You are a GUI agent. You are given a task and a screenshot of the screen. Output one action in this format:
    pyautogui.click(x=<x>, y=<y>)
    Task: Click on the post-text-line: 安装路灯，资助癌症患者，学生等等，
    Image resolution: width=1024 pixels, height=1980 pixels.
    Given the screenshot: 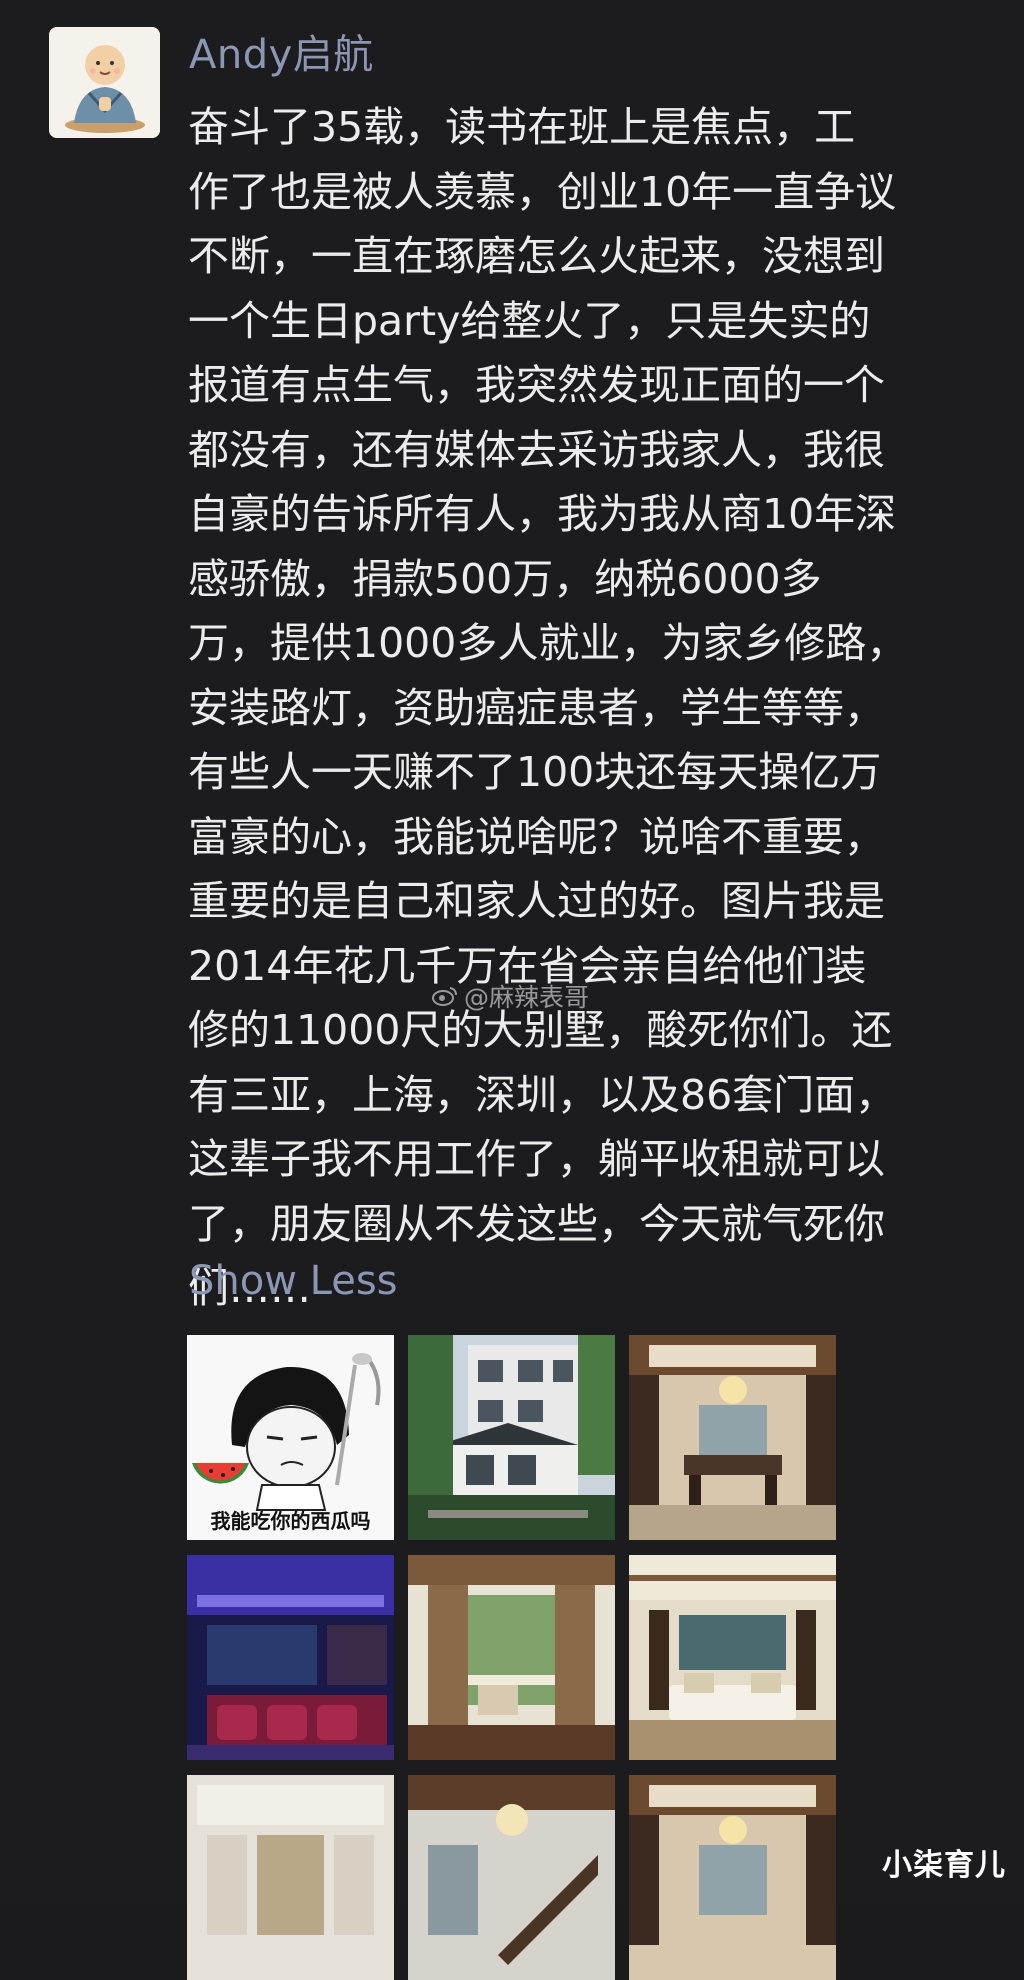 What is the action you would take?
    pyautogui.click(x=536, y=707)
    